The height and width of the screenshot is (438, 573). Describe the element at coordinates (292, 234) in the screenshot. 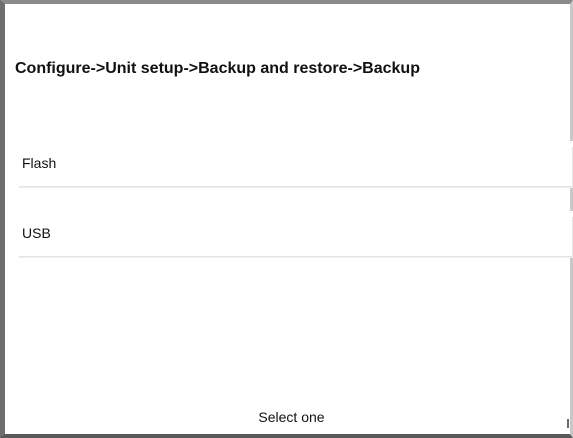

I see `option-usb: USB` at that location.